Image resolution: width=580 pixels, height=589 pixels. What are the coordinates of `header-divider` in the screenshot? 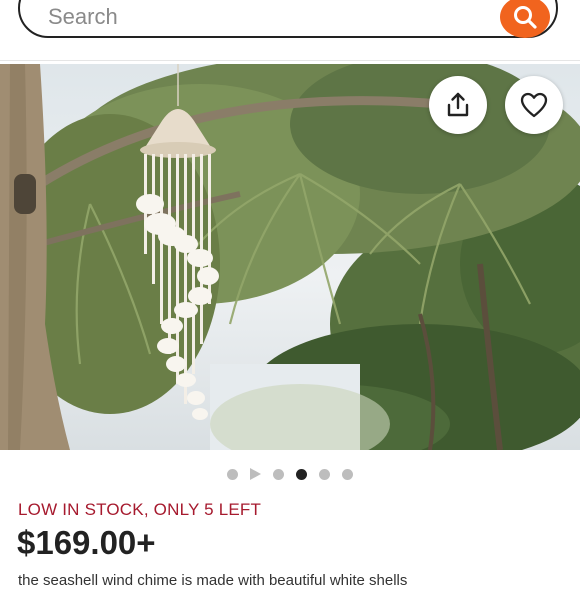 It's located at (290, 60).